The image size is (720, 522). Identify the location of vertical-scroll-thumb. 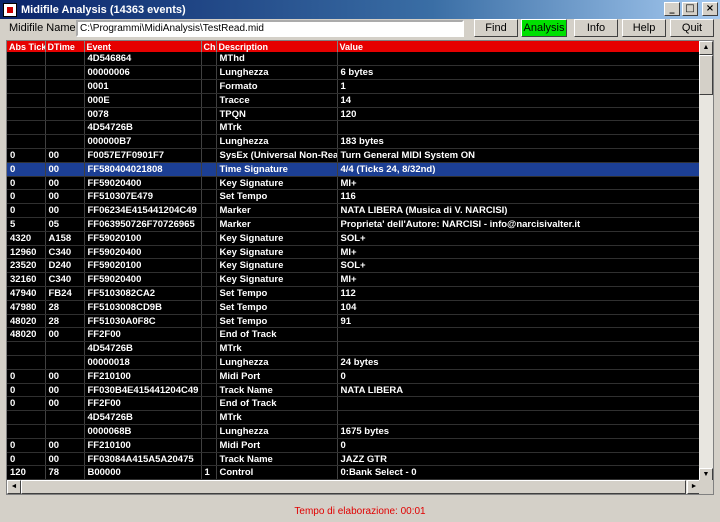
(706, 75).